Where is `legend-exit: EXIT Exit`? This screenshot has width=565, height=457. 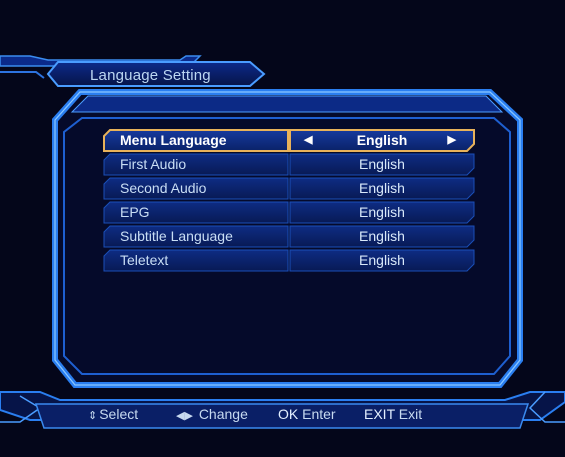
legend-exit: EXIT Exit is located at coordinates (393, 414).